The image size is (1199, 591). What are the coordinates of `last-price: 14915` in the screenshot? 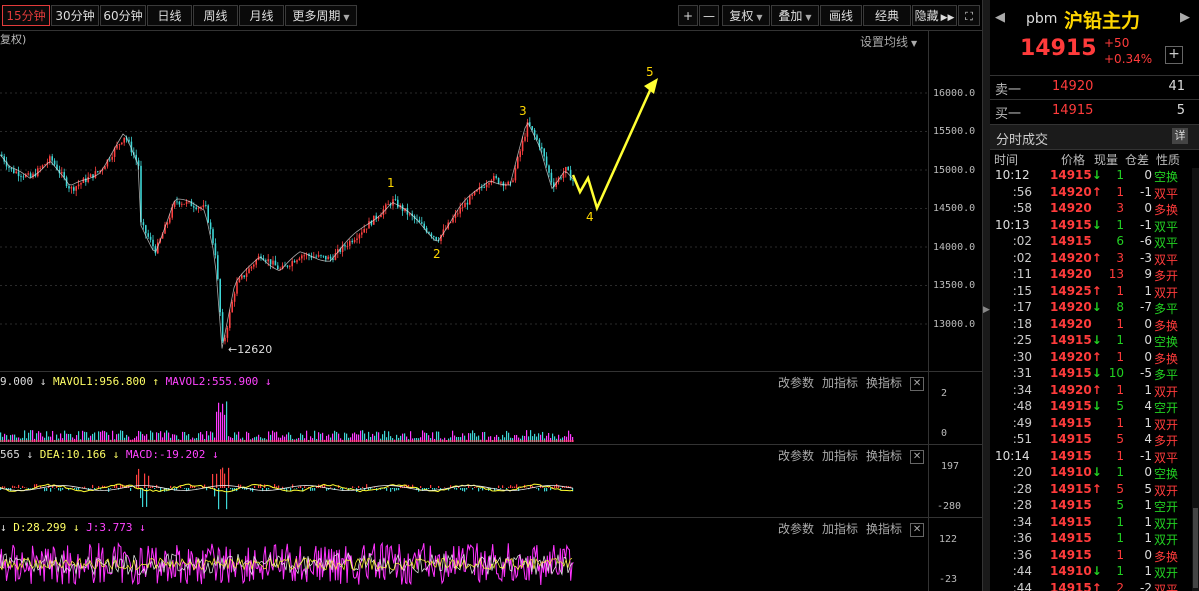 It's located at (1058, 48).